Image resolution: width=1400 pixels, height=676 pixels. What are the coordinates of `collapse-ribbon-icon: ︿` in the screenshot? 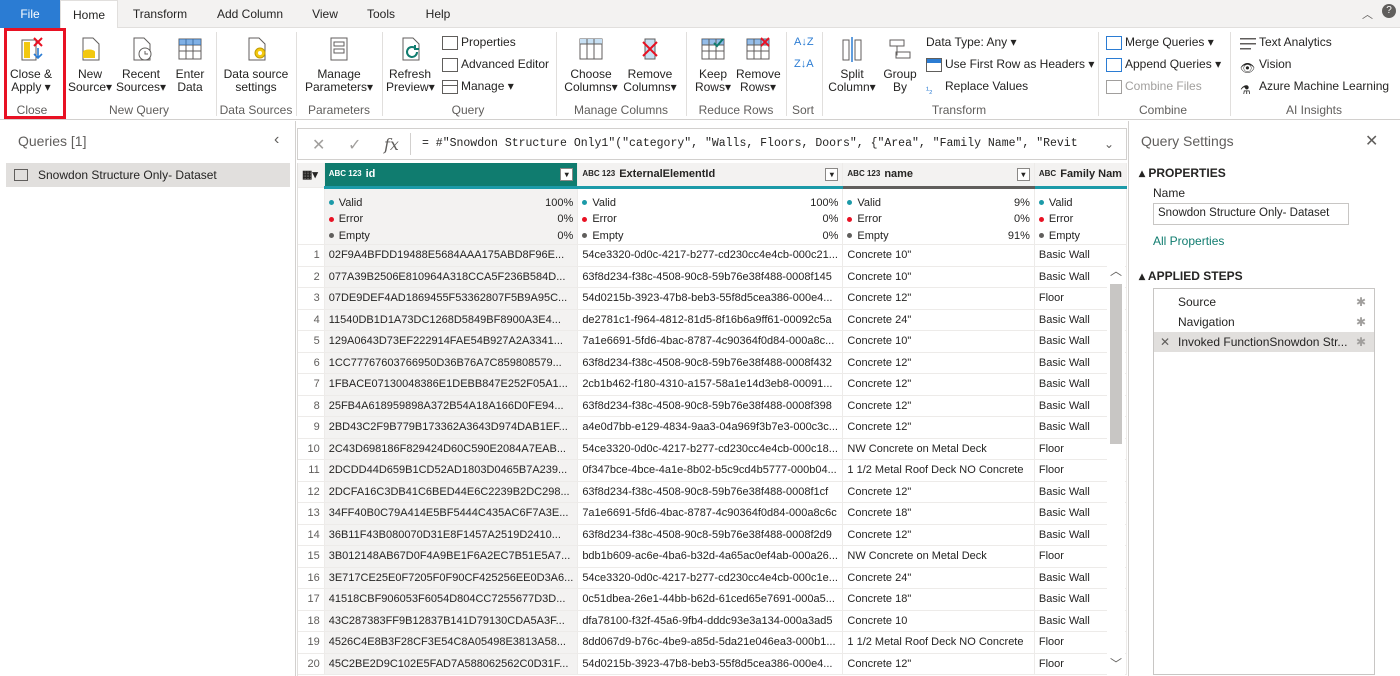 It's located at (1367, 14).